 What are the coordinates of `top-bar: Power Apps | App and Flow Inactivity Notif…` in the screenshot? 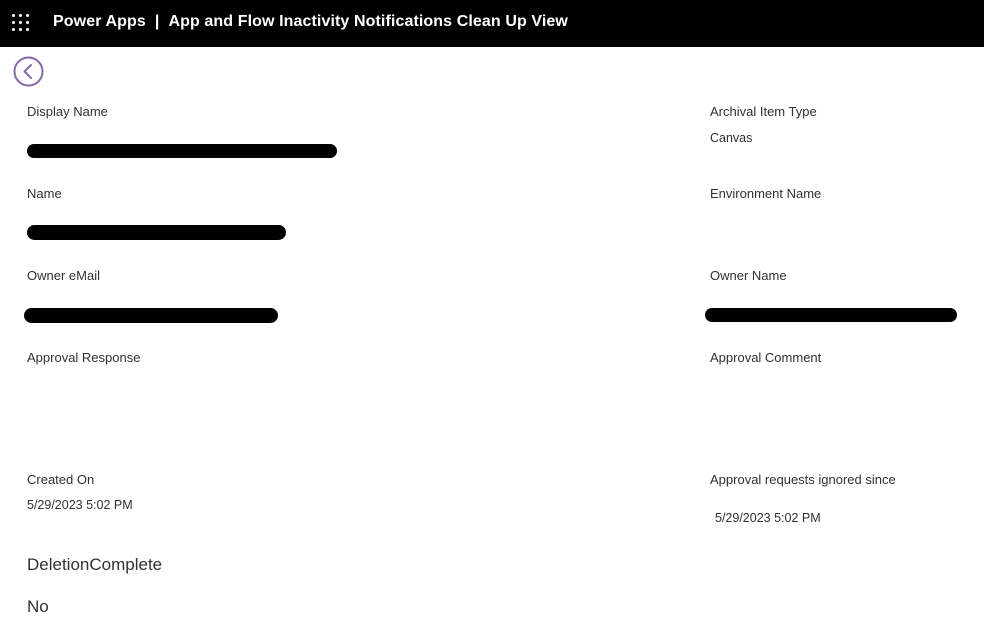 It's located at (492, 23).